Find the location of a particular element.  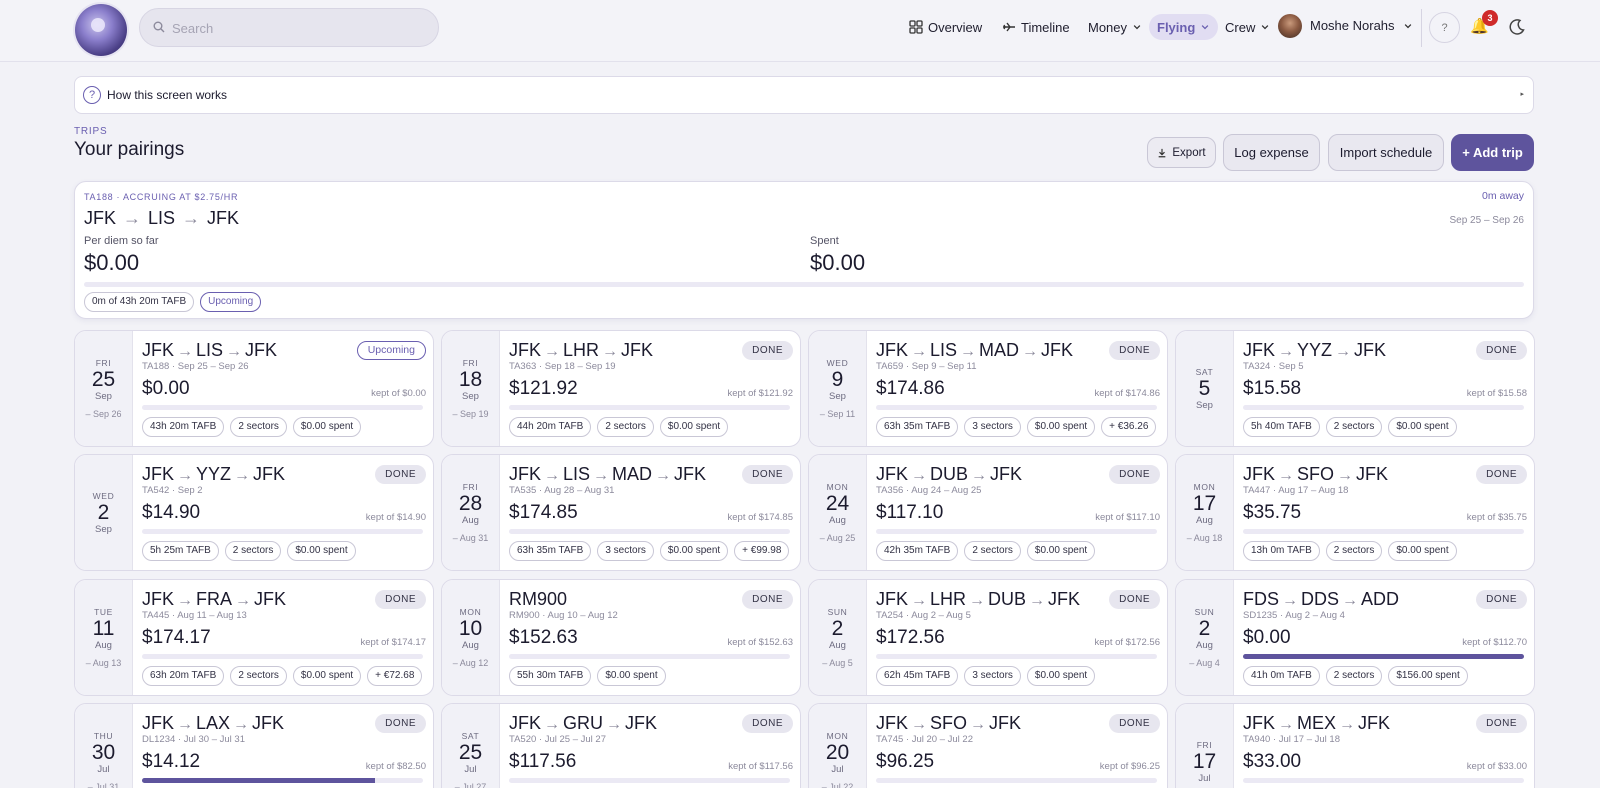

trip-day: 17 is located at coordinates (1204, 503).